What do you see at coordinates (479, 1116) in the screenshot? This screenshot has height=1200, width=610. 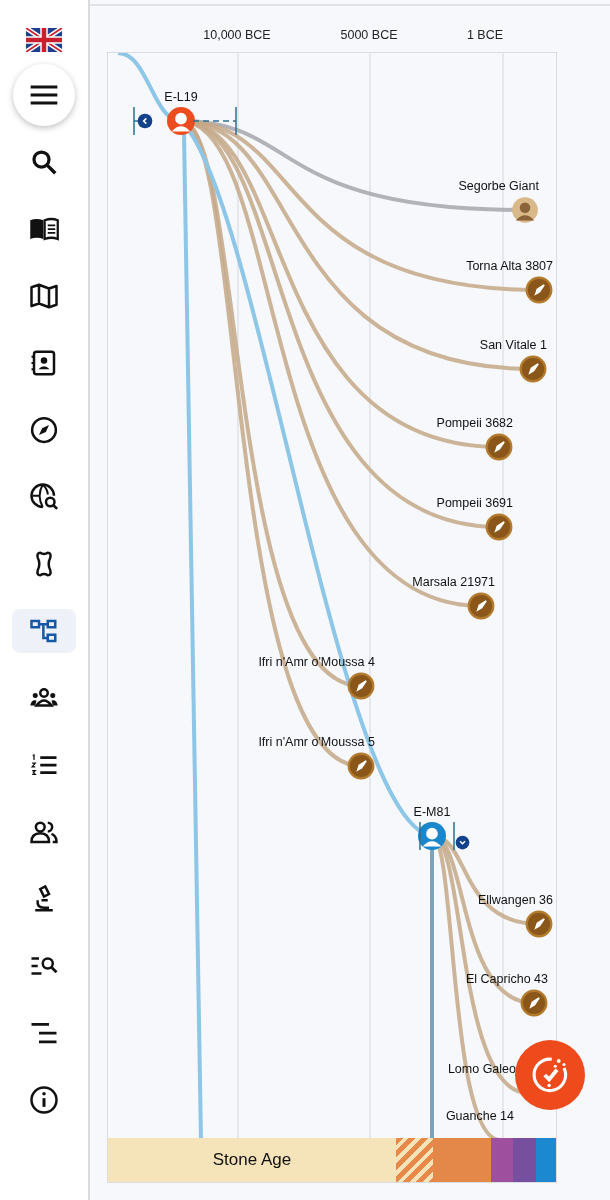 I see `sample-label: Guanche 14` at bounding box center [479, 1116].